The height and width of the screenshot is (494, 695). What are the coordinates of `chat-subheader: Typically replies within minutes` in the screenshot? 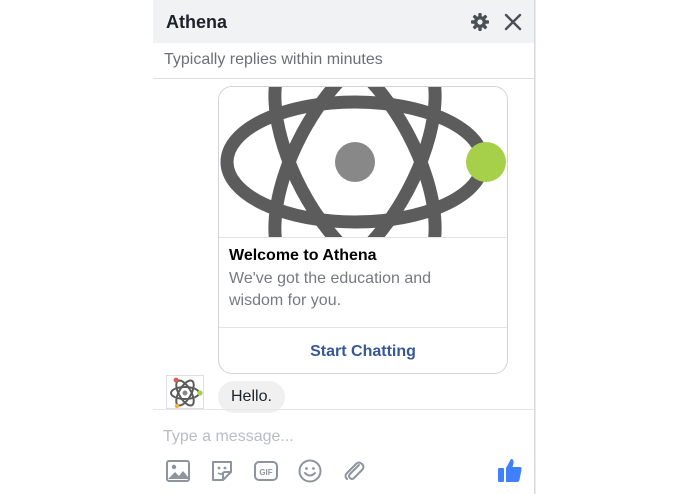 It's located at (343, 61).